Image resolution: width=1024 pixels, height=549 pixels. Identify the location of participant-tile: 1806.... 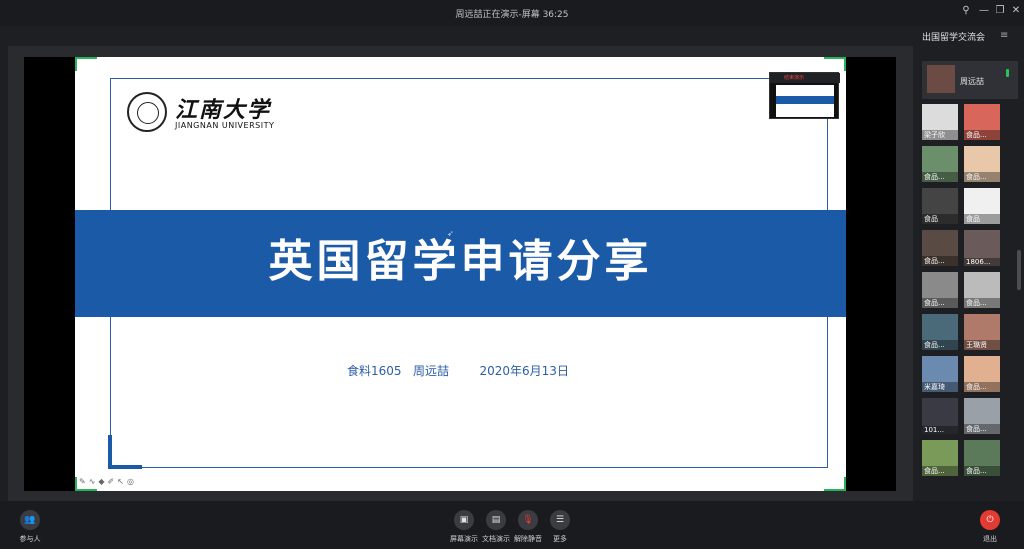
(982, 248).